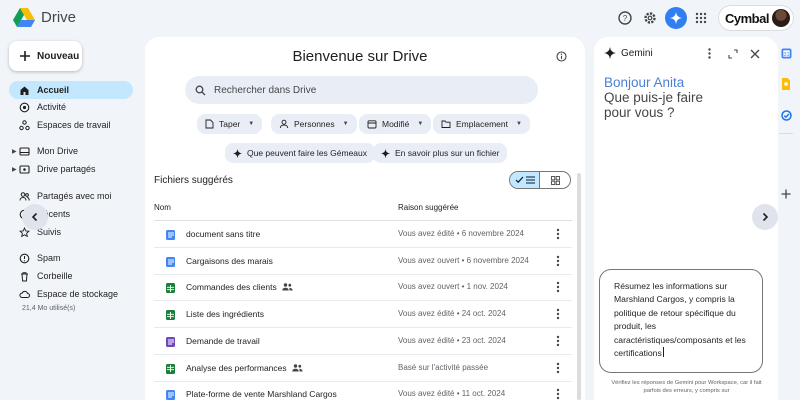 This screenshot has width=800, height=400. What do you see at coordinates (24, 125) in the screenshot?
I see `workspaces-icon` at bounding box center [24, 125].